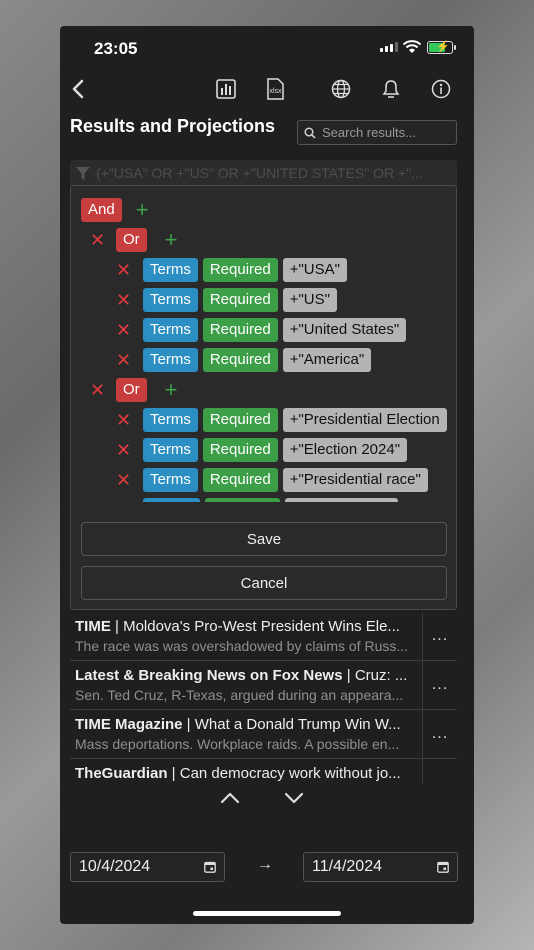 This screenshot has height=950, width=534. I want to click on term-row: ✕ Terms Required +"America", so click(244, 360).